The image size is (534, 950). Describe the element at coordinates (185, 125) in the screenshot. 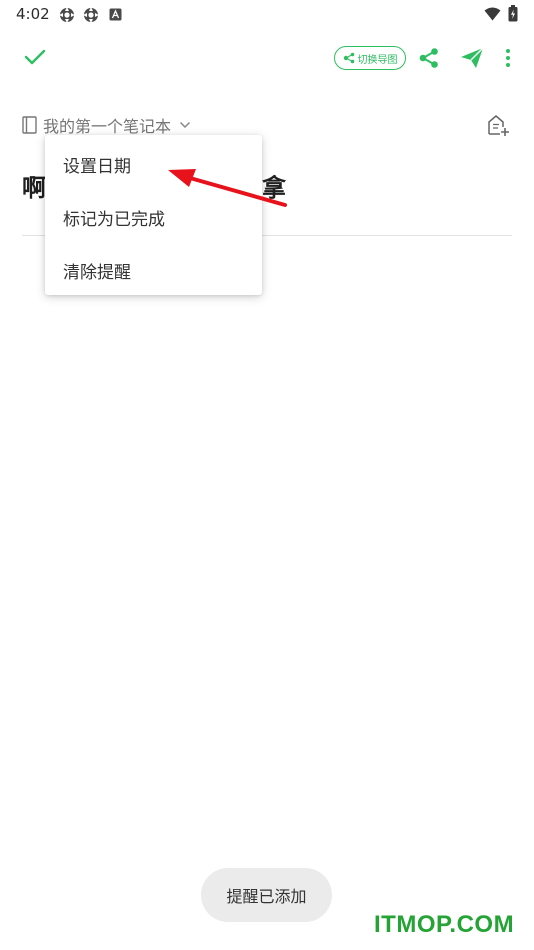

I see `chevron-down-icon` at that location.